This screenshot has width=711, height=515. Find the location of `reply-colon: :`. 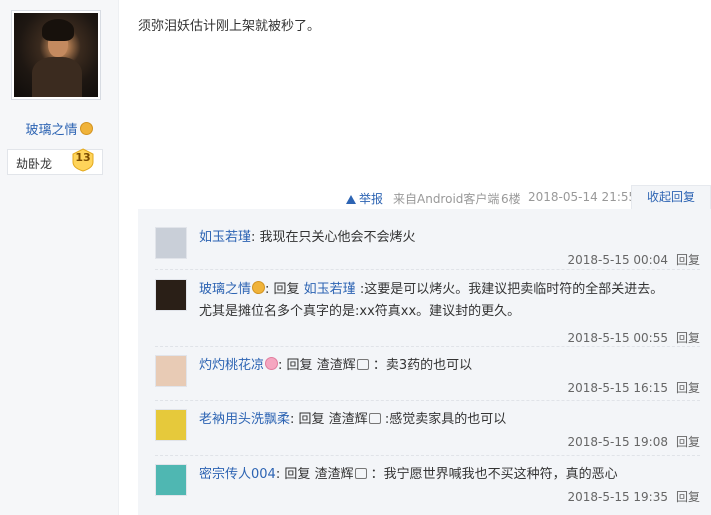

reply-colon: : is located at coordinates (255, 237).